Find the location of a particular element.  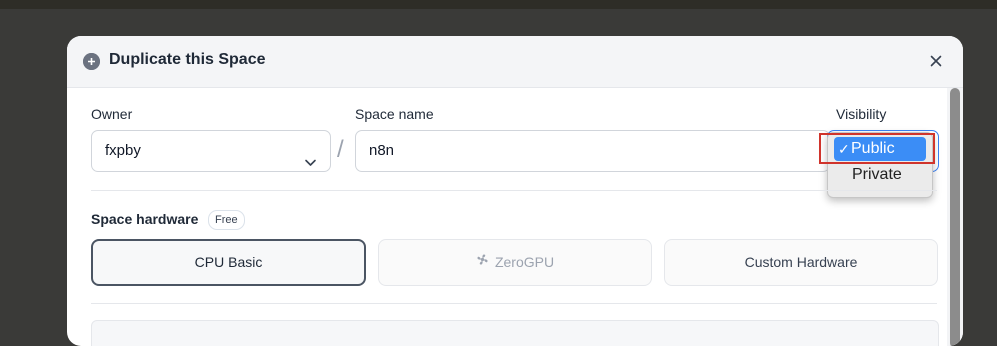

space-name-input: n8n is located at coordinates (592, 151).